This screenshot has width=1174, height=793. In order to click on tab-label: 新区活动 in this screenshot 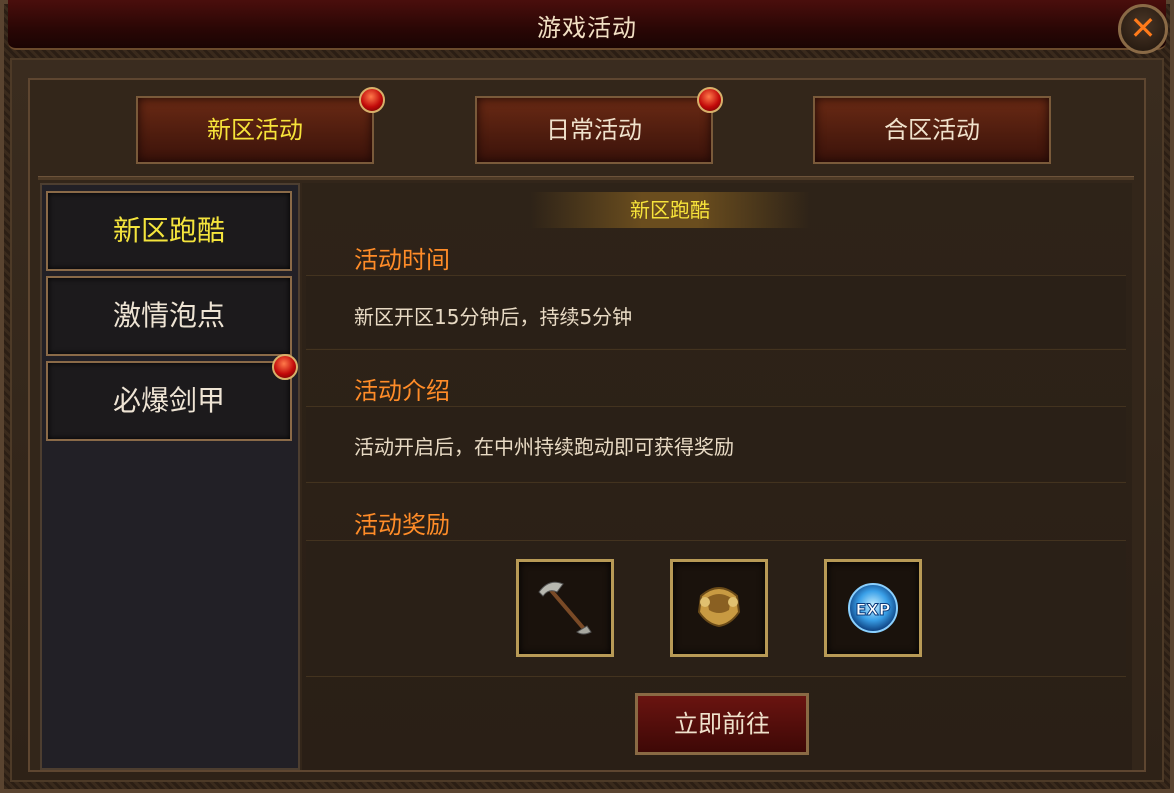, I will do `click(255, 130)`.